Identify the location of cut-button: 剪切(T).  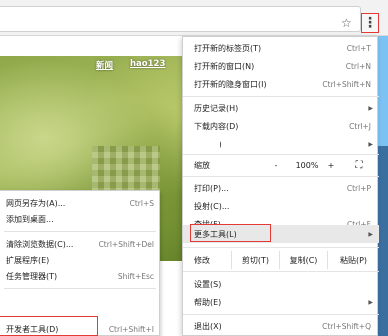
(255, 260).